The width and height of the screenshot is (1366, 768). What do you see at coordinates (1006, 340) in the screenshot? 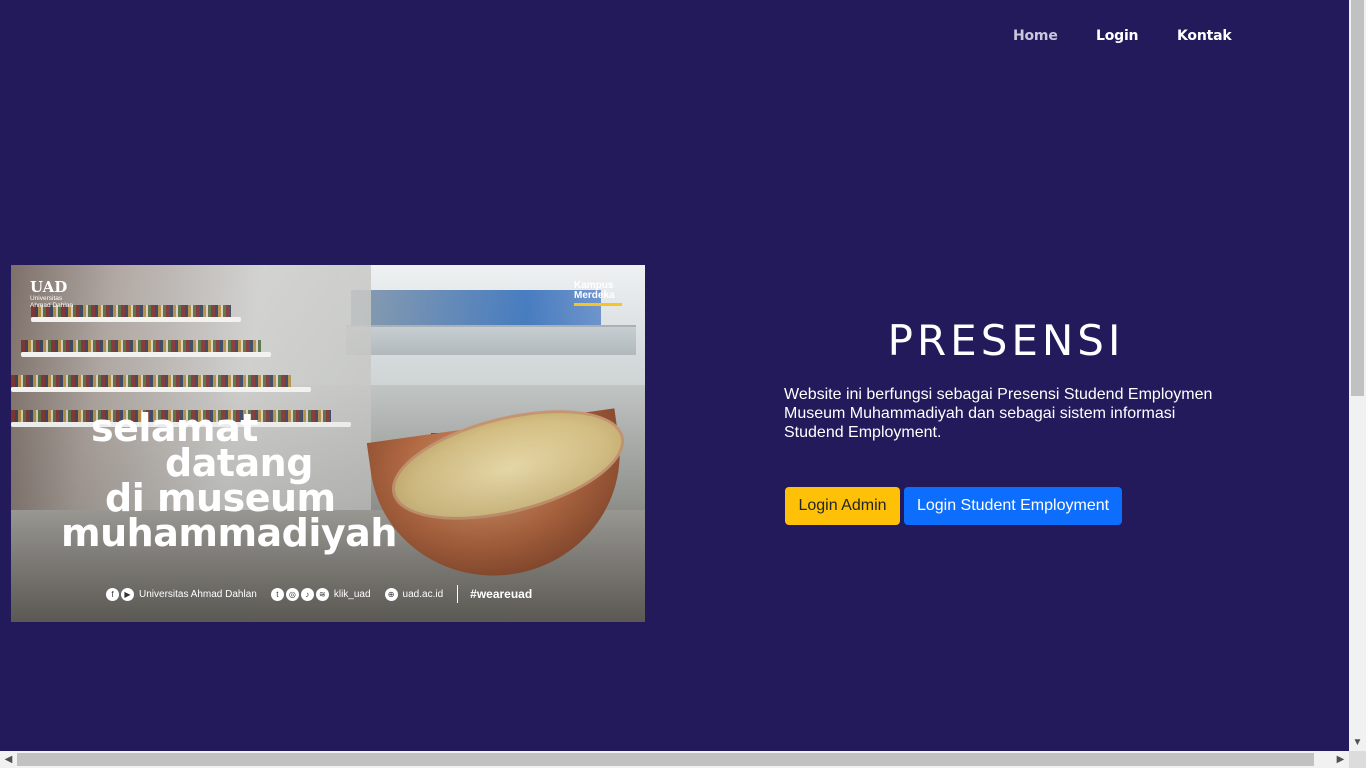
I see `page-title: PRESENSI` at bounding box center [1006, 340].